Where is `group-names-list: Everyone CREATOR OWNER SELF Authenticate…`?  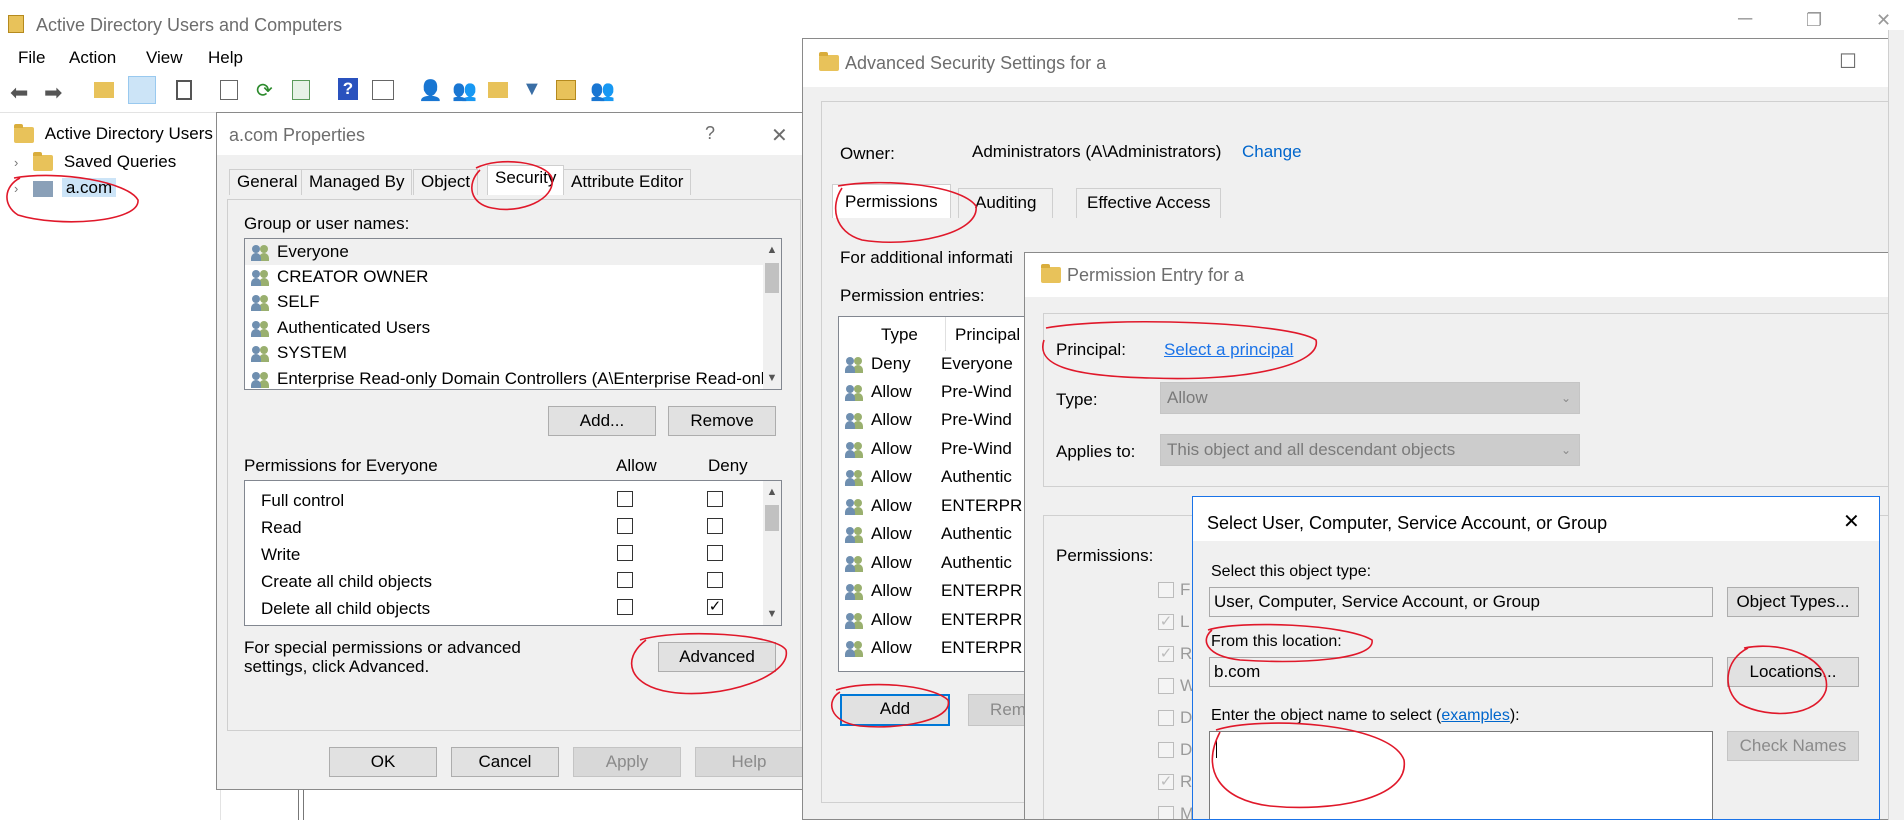
group-names-list: Everyone CREATOR OWNER SELF Authenticate… is located at coordinates (513, 314).